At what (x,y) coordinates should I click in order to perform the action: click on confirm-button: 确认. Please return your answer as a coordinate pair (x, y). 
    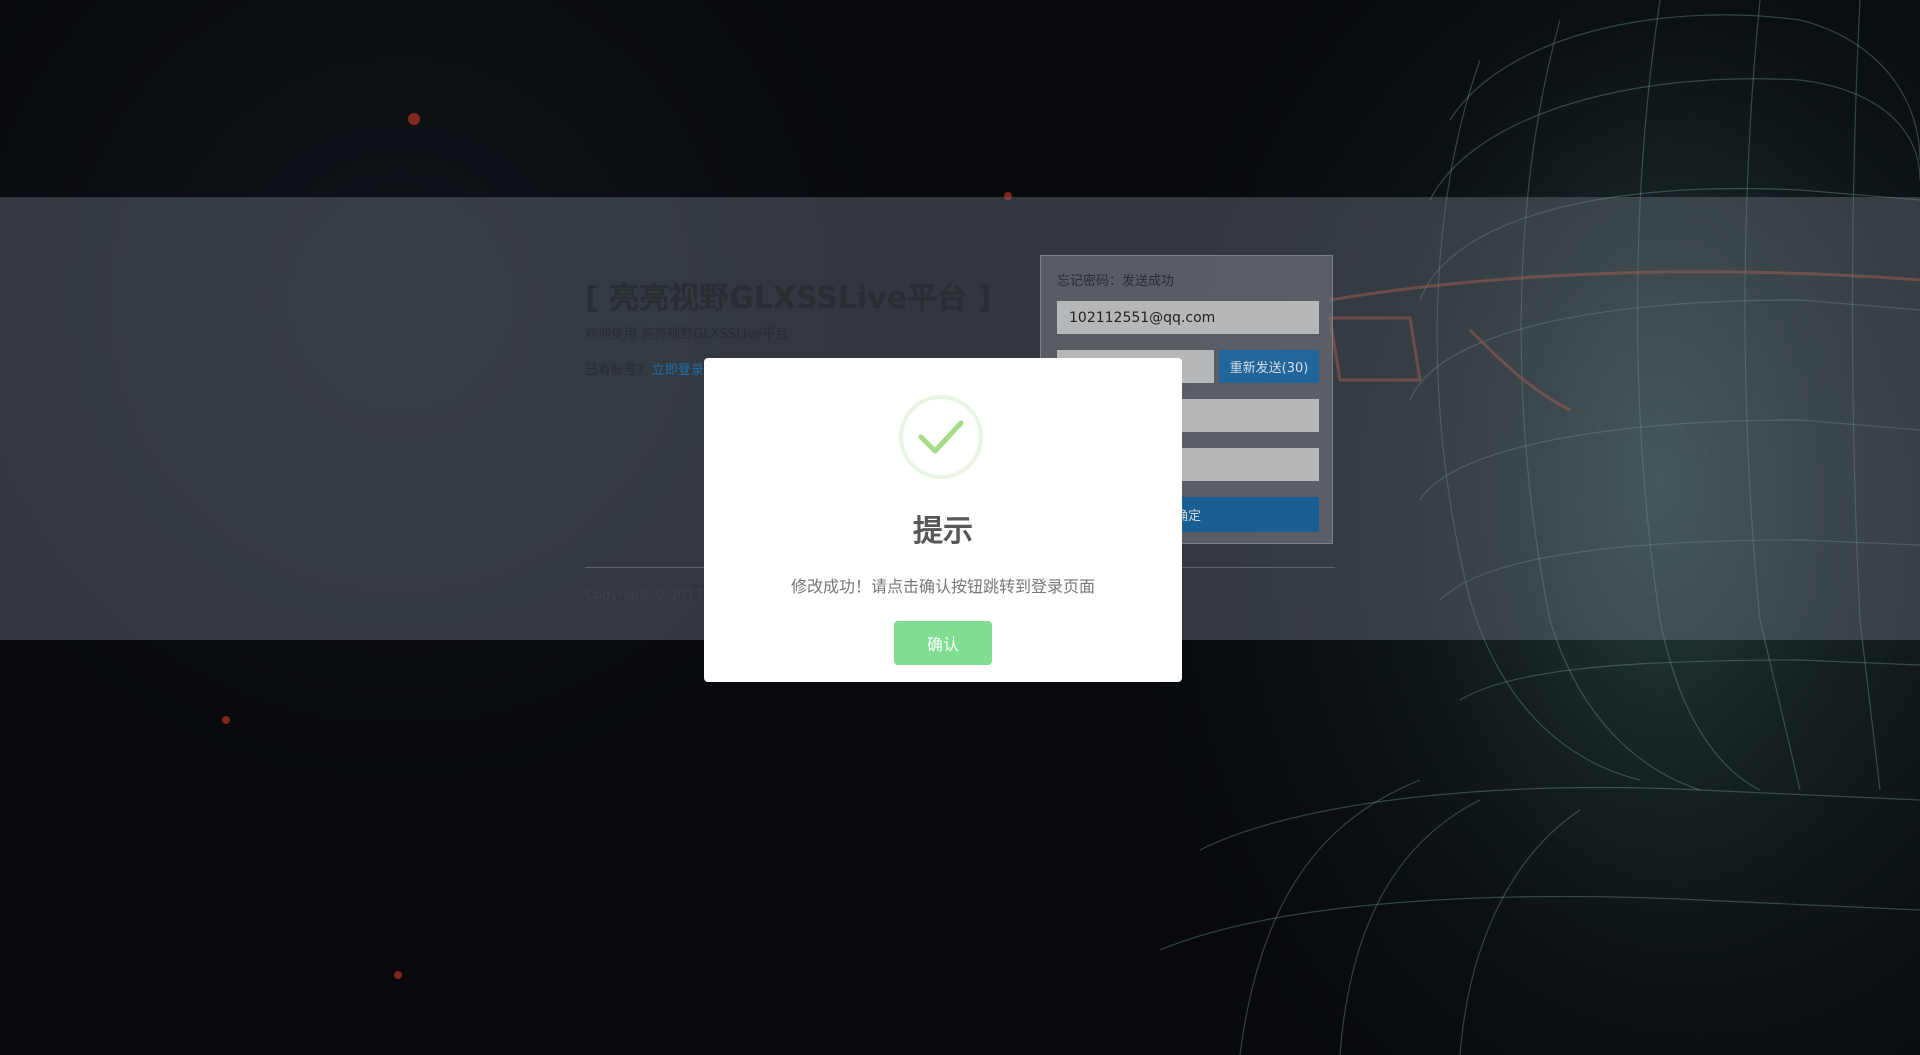
    Looking at the image, I should click on (943, 643).